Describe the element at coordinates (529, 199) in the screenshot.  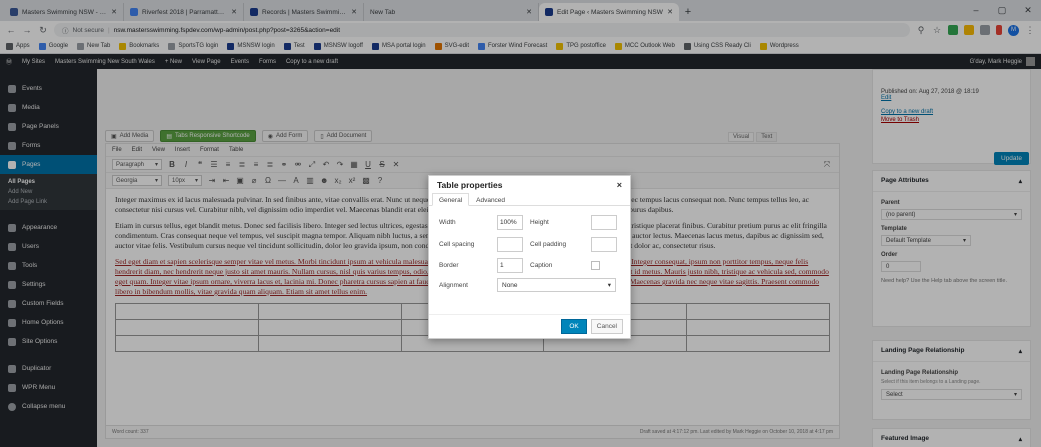
I see `dialog-tabs: General Advanced` at that location.